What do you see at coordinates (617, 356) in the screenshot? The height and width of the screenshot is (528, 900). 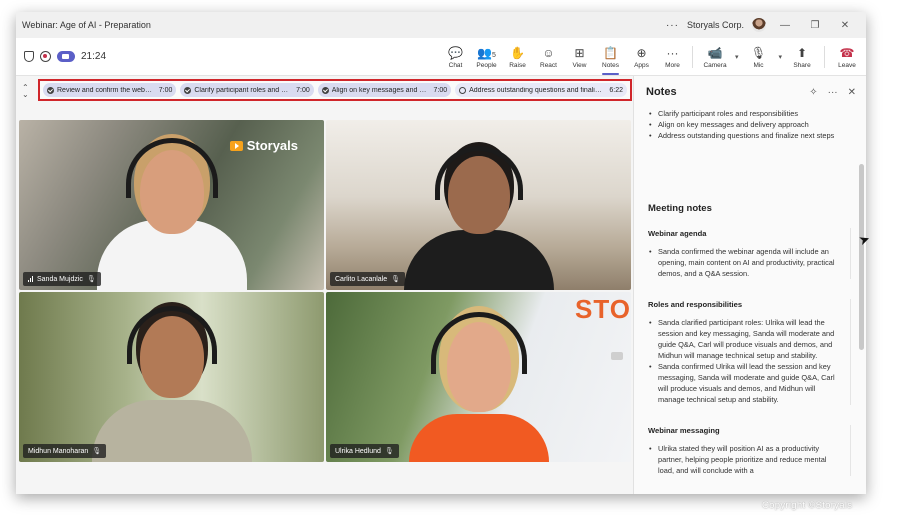 I see `camera-device-icon` at bounding box center [617, 356].